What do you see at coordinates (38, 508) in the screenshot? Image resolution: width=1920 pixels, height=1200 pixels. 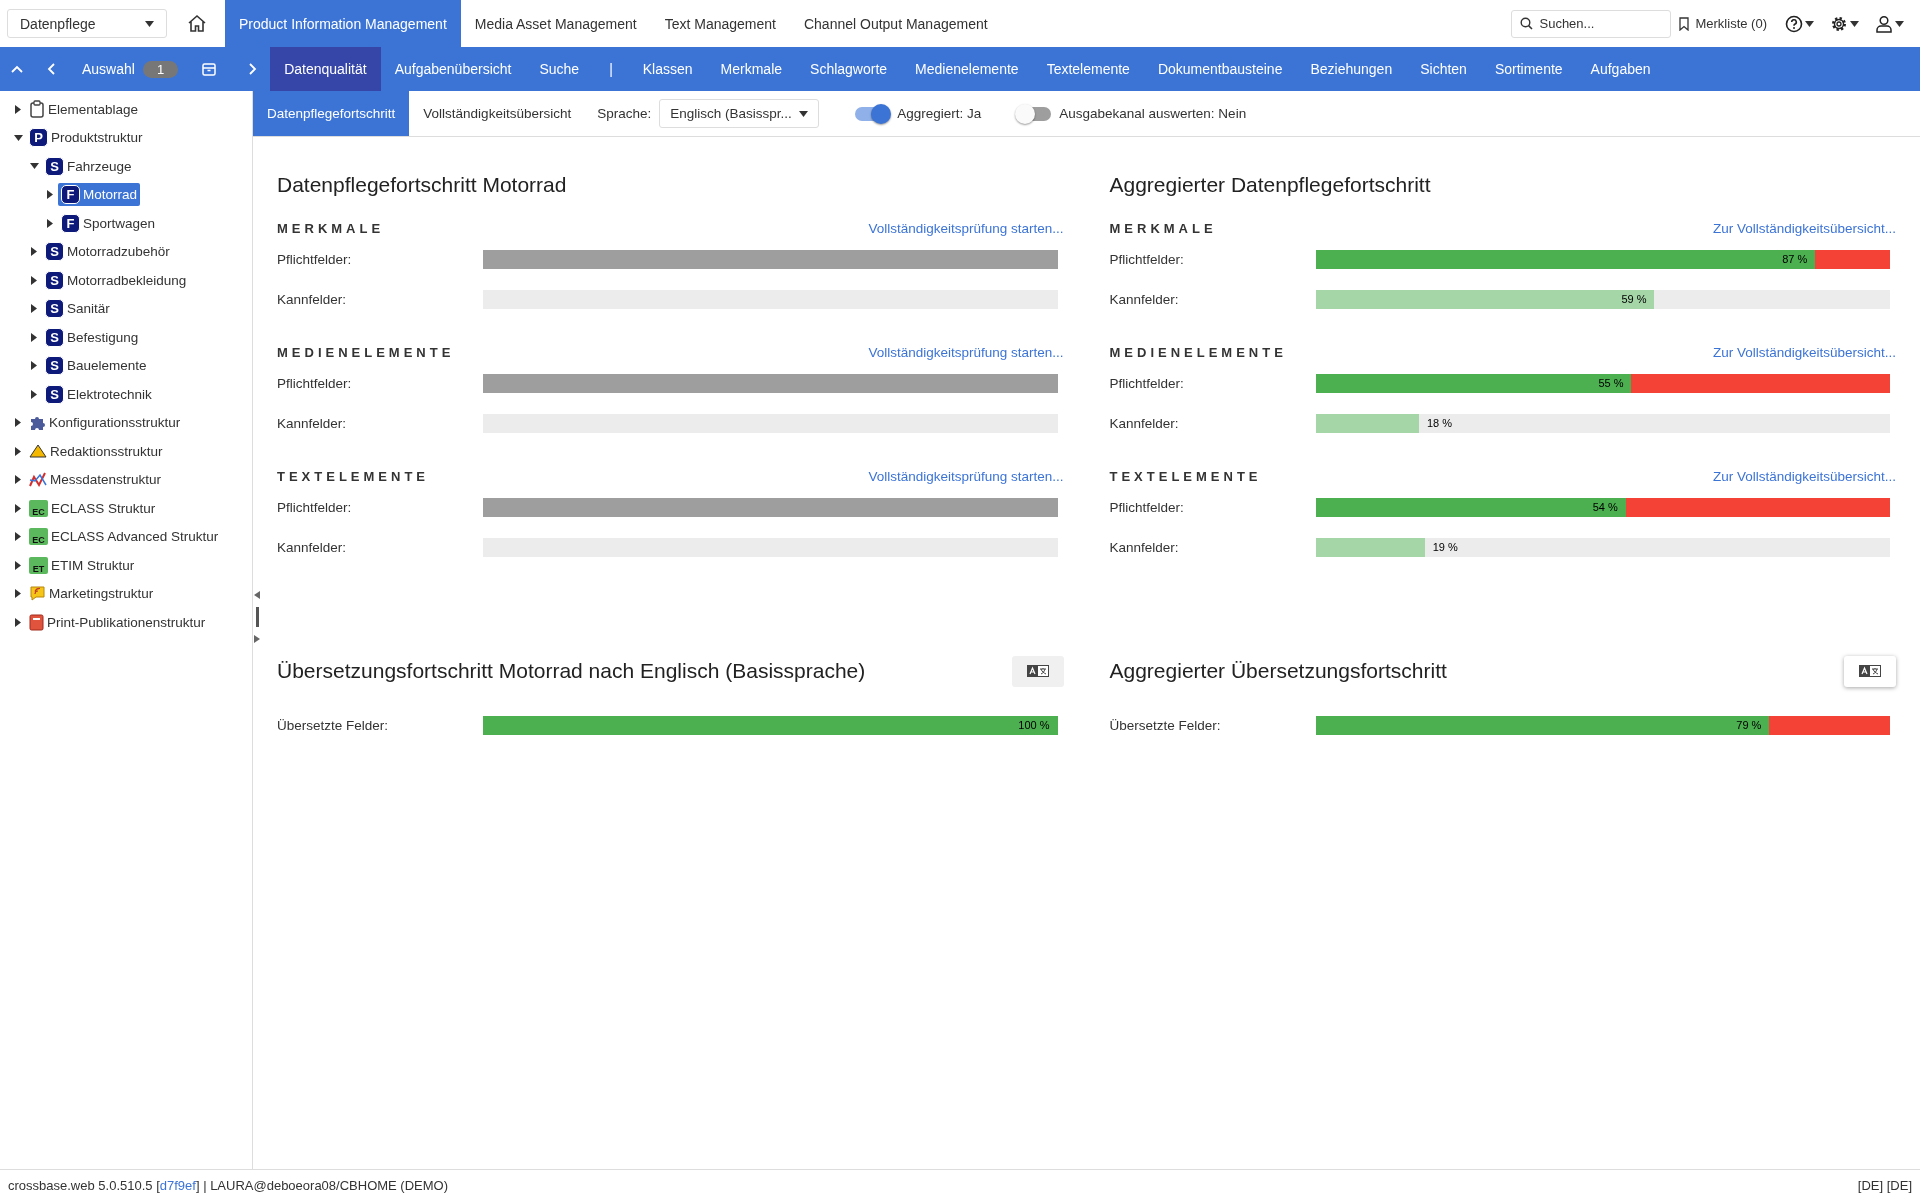 I see `folder-icon: EC` at bounding box center [38, 508].